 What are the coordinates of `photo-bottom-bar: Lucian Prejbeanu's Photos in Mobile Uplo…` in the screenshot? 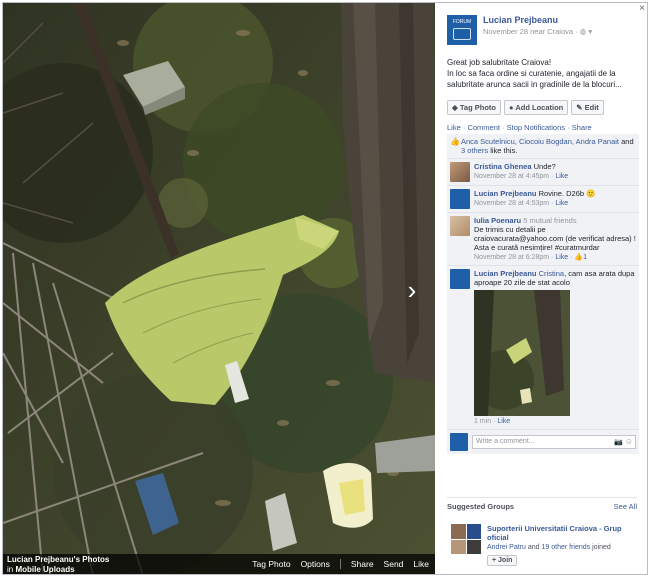 It's located at (219, 564).